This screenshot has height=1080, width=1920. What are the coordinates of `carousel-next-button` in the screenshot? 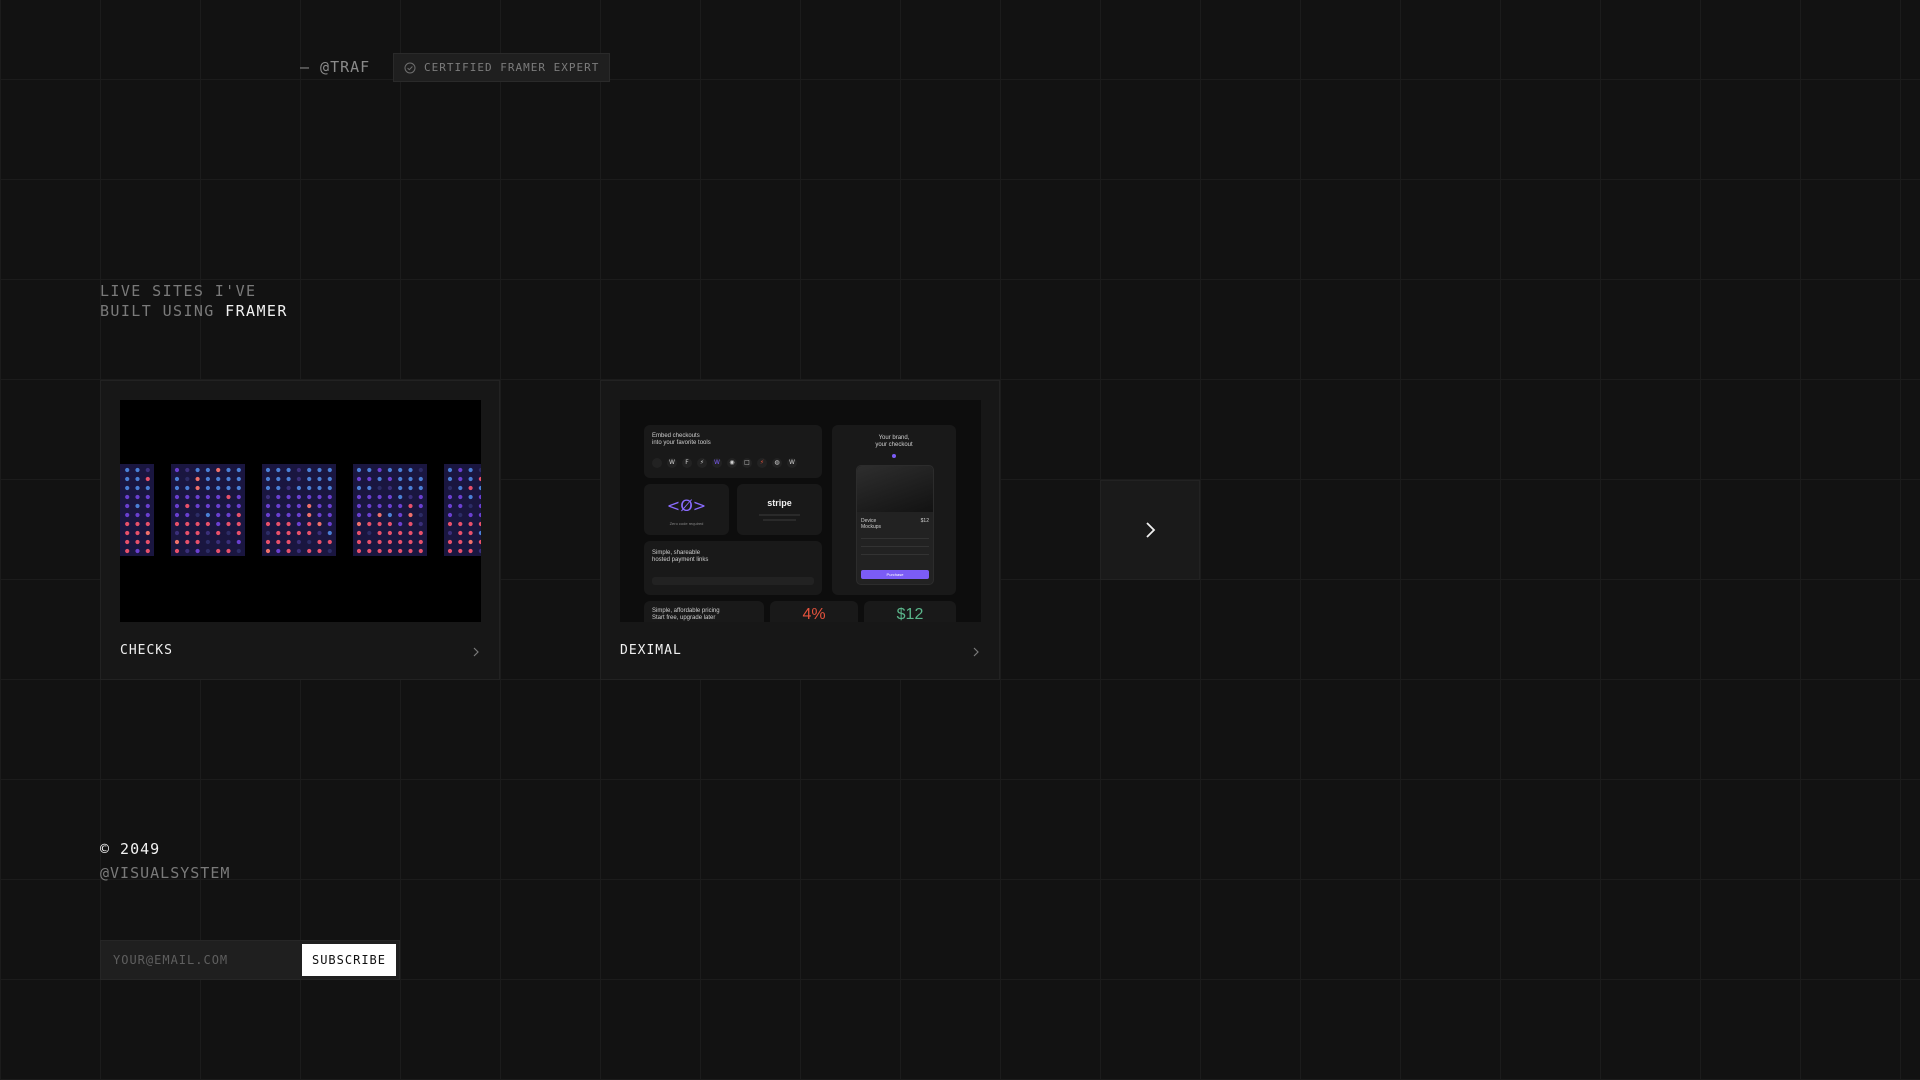 It's located at (1150, 530).